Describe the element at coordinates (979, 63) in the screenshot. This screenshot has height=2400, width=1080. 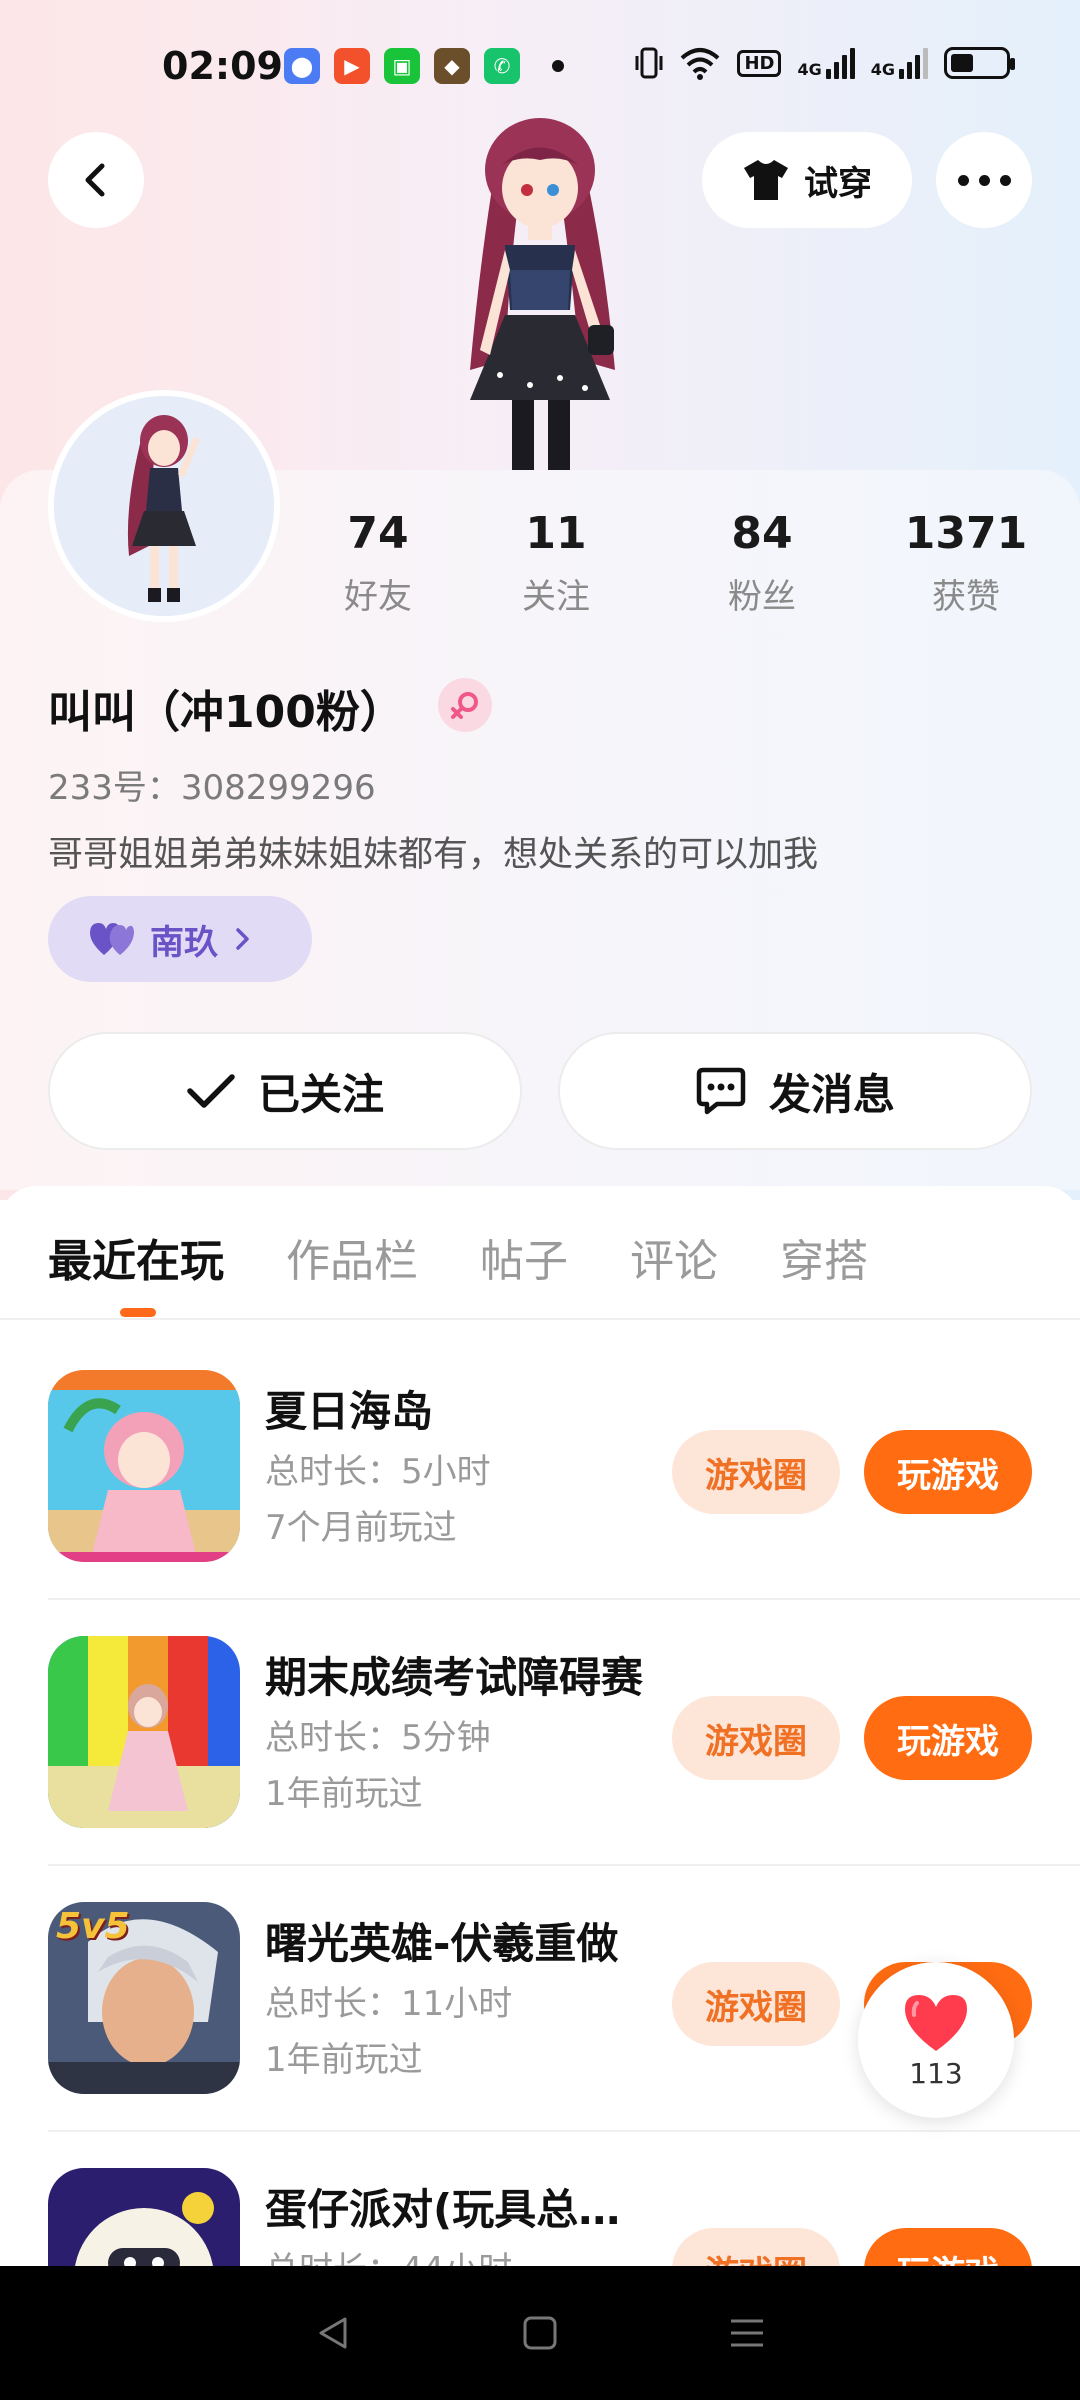
I see `battery-icon` at that location.